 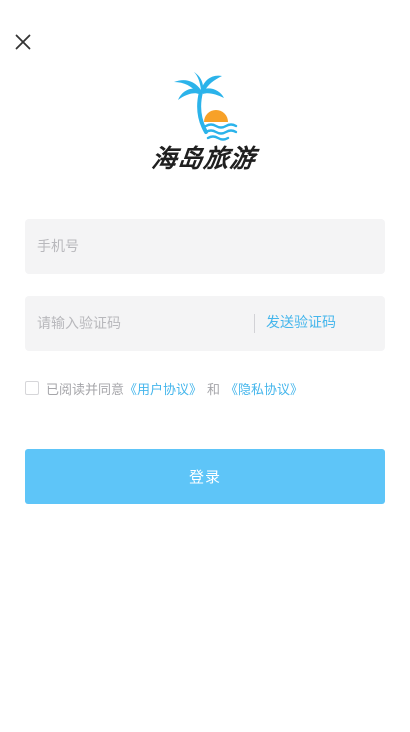 I want to click on user-agreement-link: 《用户协议》, so click(x=163, y=388).